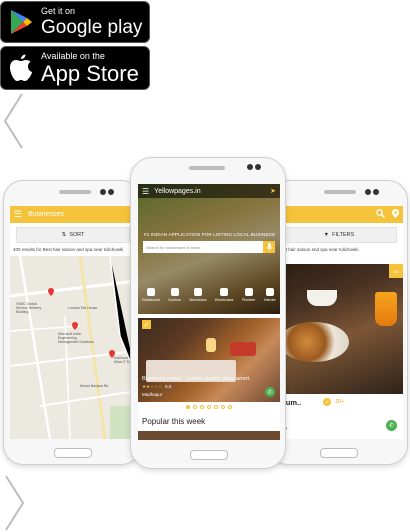  I want to click on food-plate, so click(314, 342).